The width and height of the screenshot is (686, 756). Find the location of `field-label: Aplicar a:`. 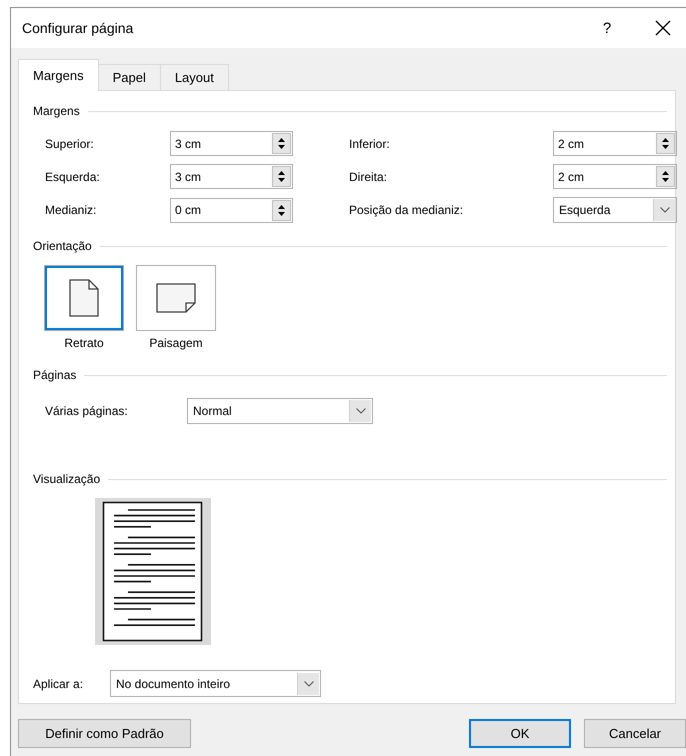

field-label: Aplicar a: is located at coordinates (58, 683).